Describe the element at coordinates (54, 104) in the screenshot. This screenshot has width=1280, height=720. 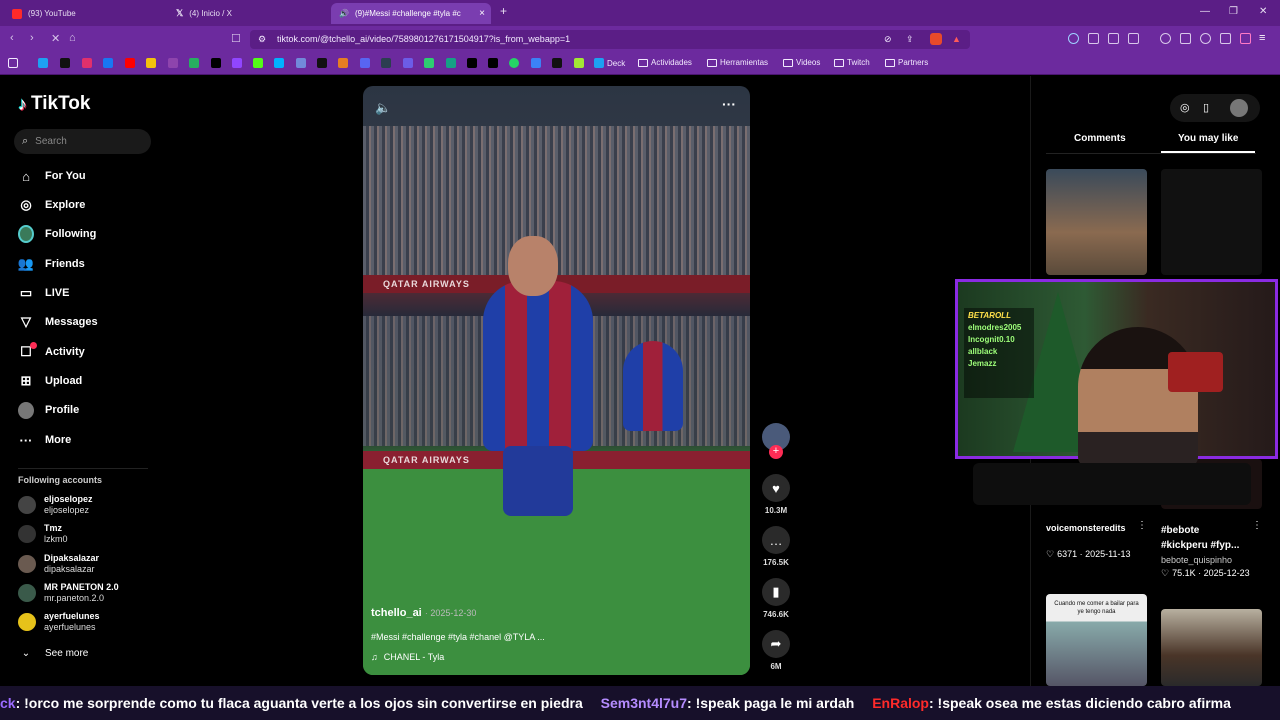
I see `tiktok-logo: ♪ TikTok` at that location.